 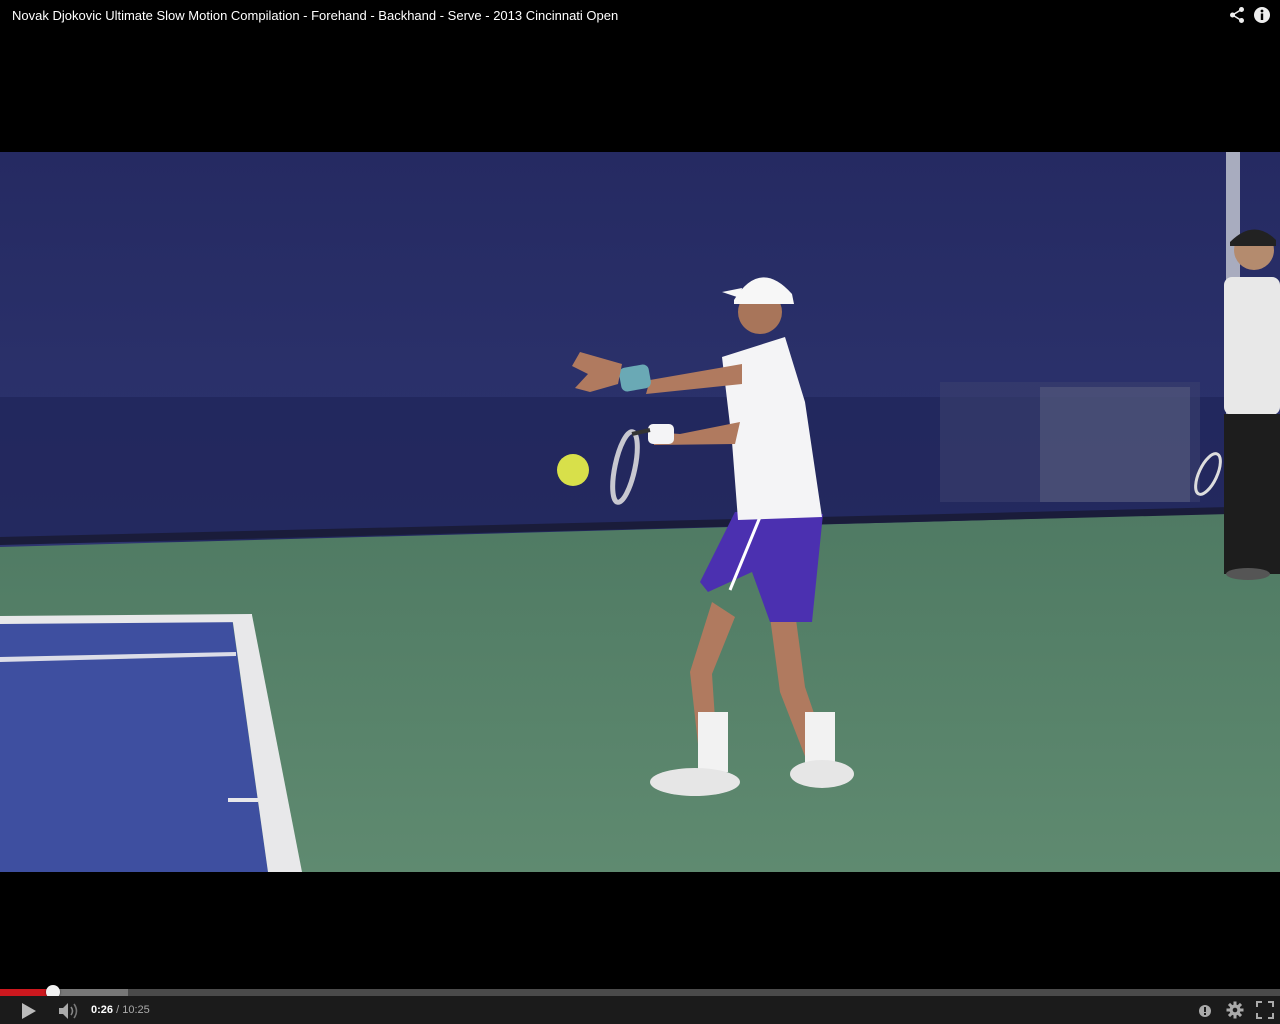 I want to click on time-display: 0:26 / 10:25, so click(x=120, y=1010).